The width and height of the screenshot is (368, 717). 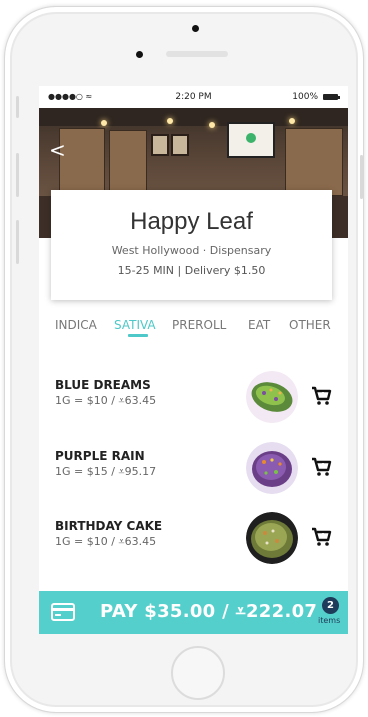 What do you see at coordinates (17, 242) in the screenshot?
I see `volume-down-button` at bounding box center [17, 242].